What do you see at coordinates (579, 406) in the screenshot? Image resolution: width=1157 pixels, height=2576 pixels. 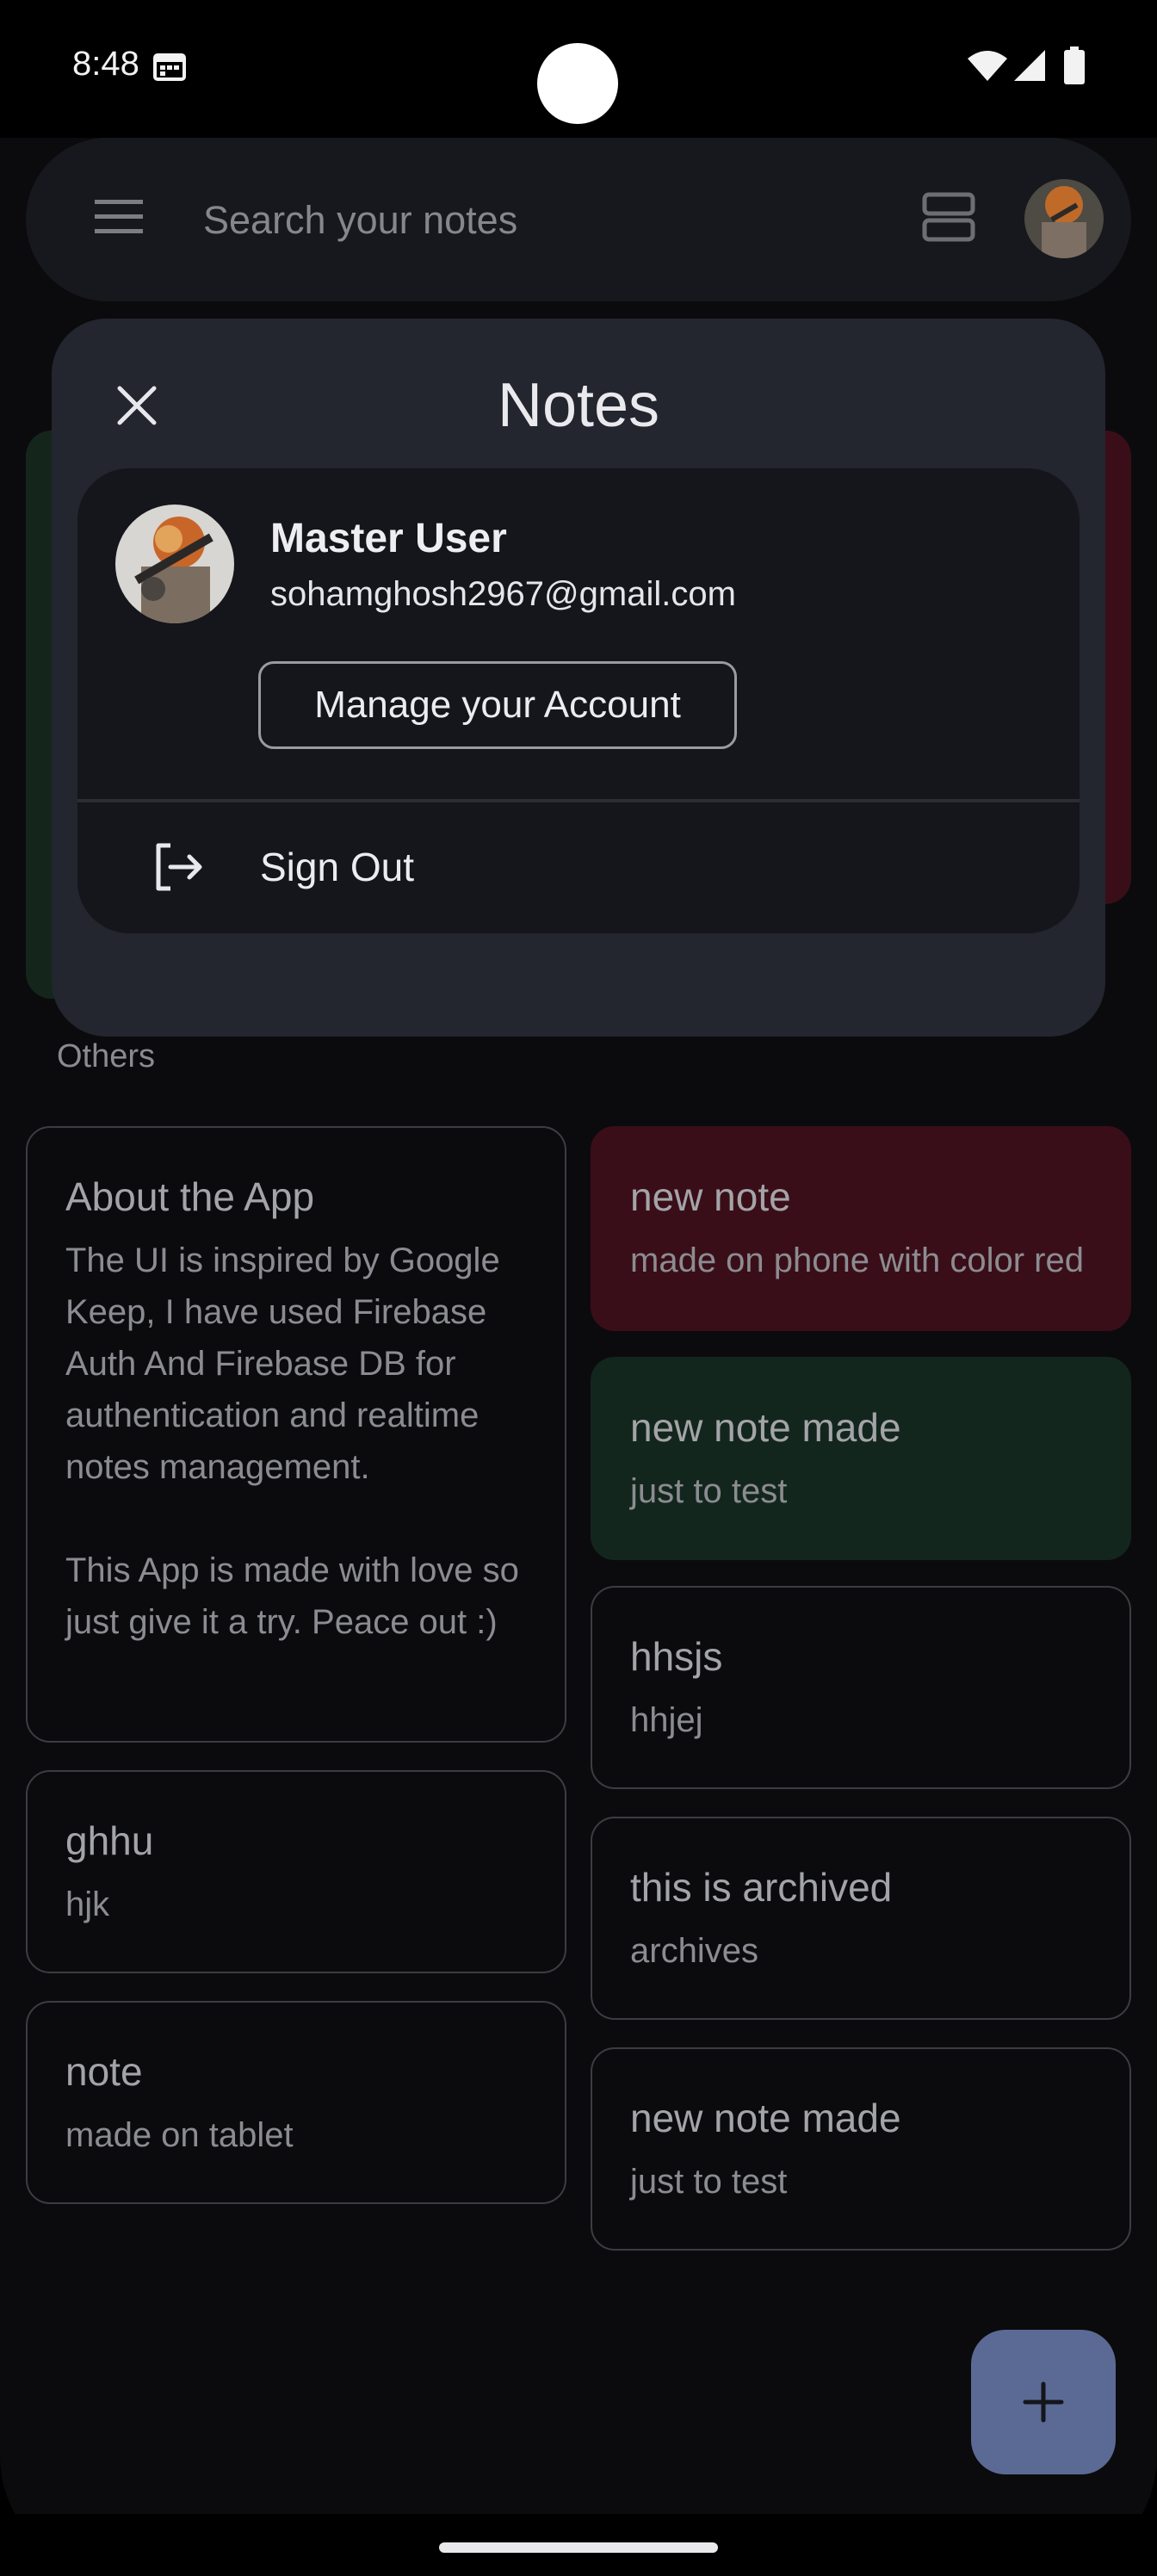 I see `dialog-title: Notes` at bounding box center [579, 406].